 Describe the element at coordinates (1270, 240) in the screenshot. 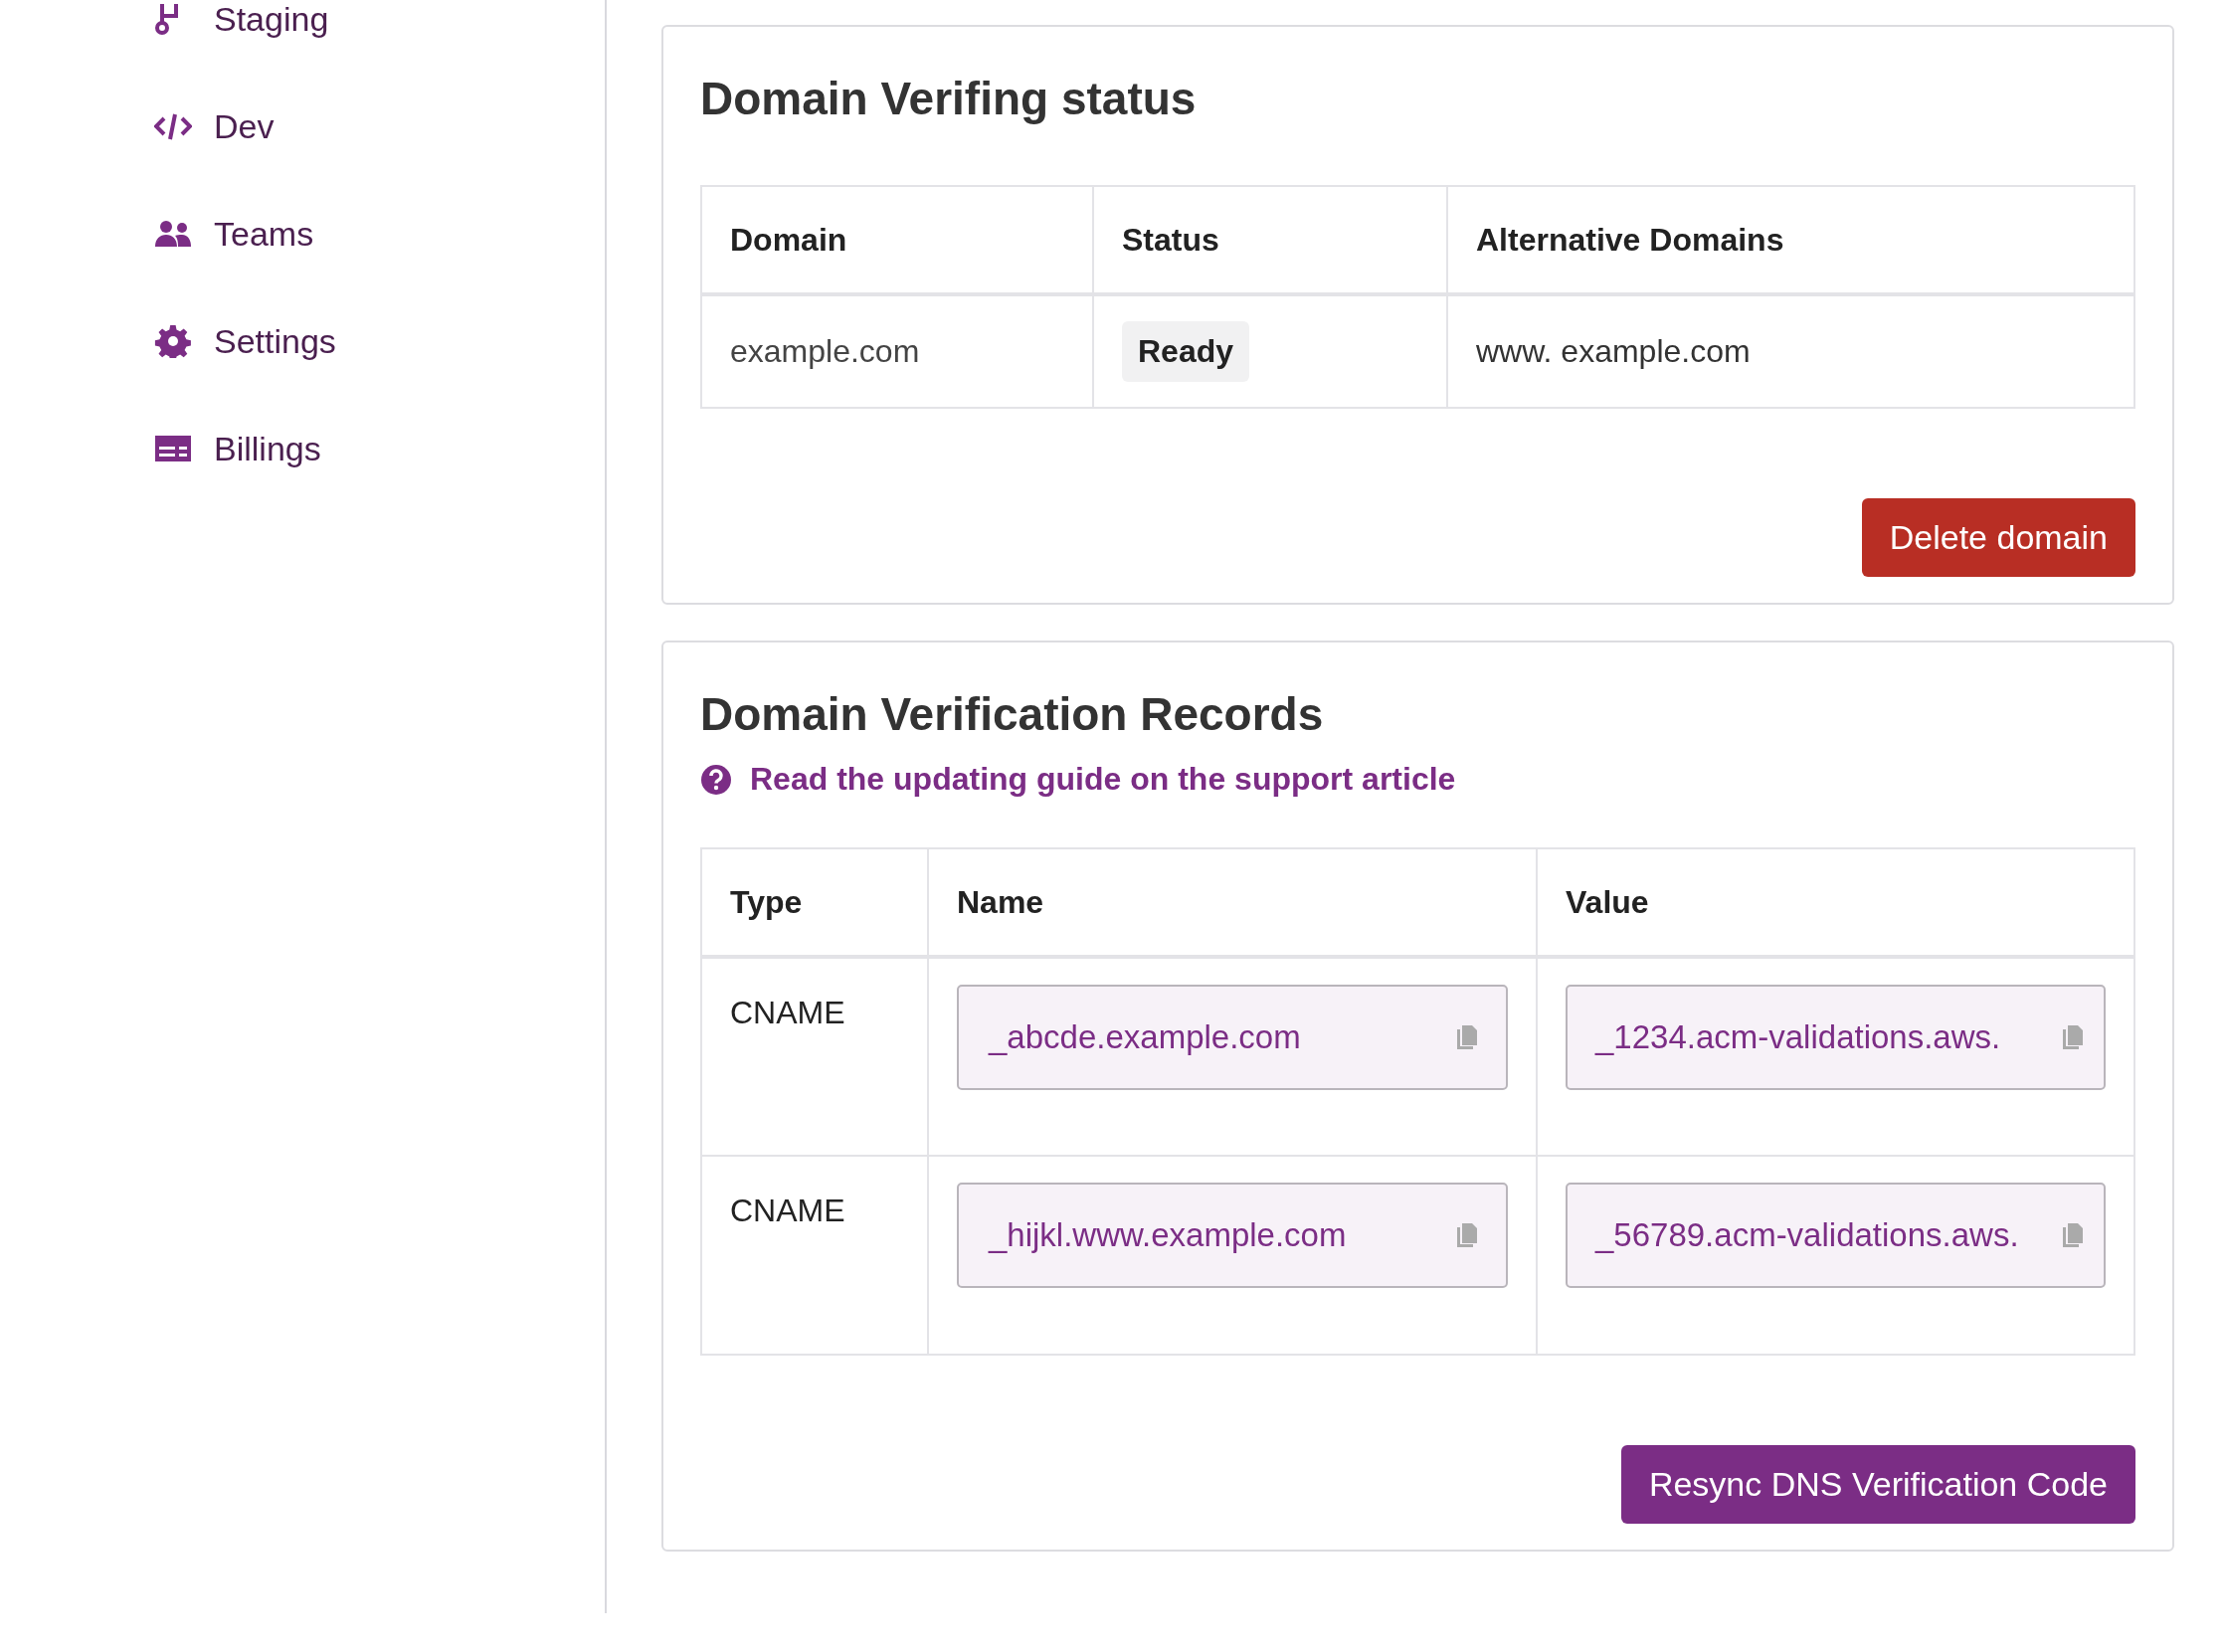

I see `column-header: Status` at that location.